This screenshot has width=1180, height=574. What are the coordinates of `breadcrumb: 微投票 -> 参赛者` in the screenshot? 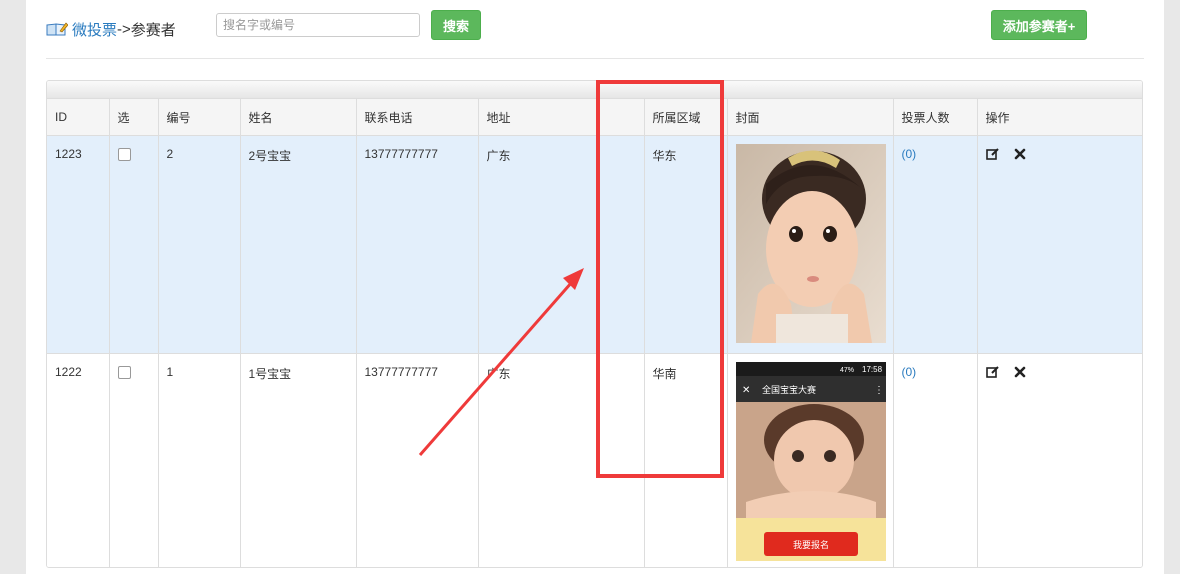 It's located at (111, 29).